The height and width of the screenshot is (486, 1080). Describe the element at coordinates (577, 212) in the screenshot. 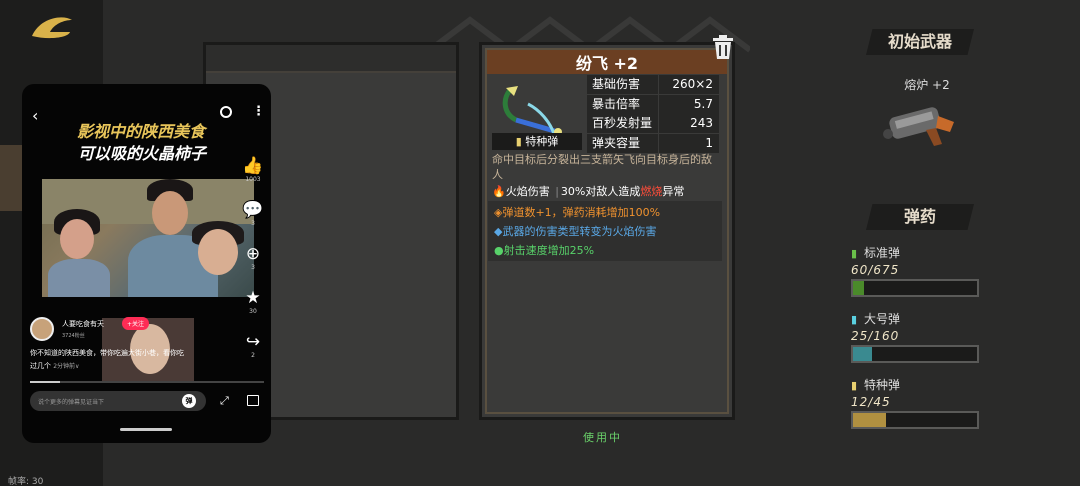

I see `modifier-item: ◈弹道数+1，弹药消耗增加100%` at that location.